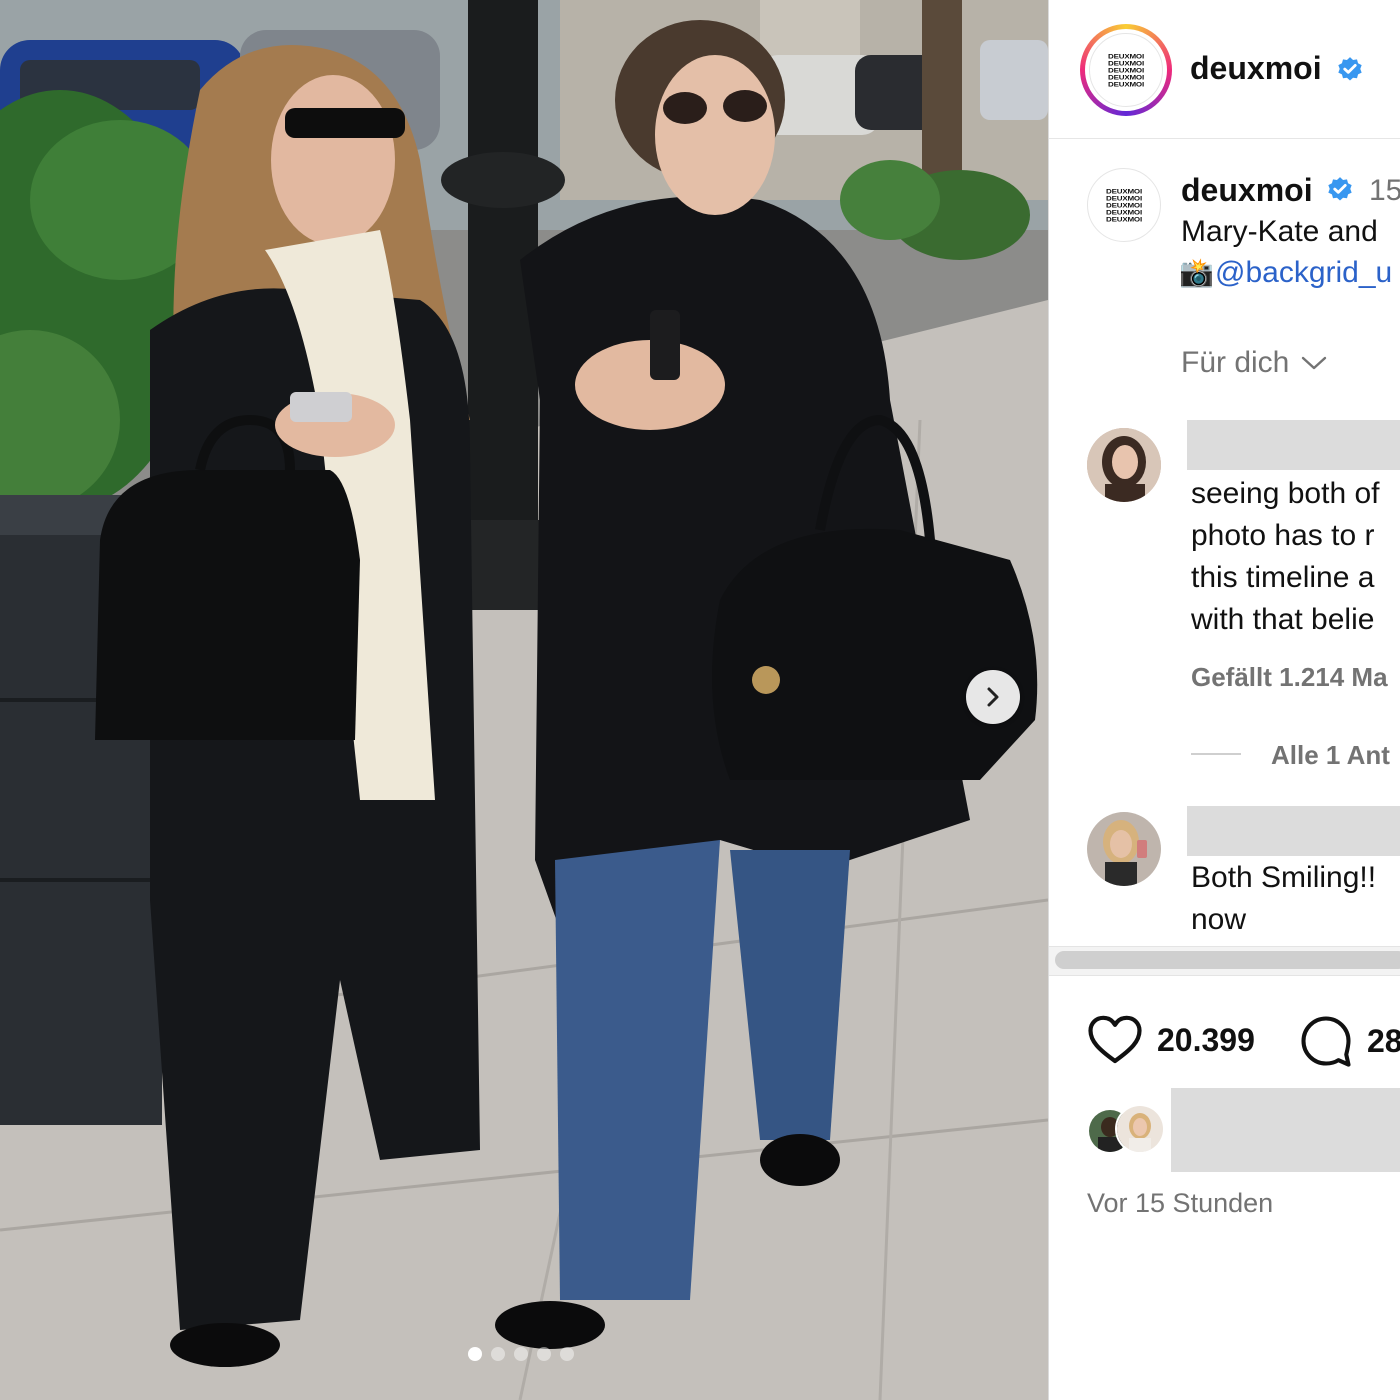 The image size is (1400, 1400). Describe the element at coordinates (1247, 190) in the screenshot. I see `caption-username: deuxmoi` at that location.